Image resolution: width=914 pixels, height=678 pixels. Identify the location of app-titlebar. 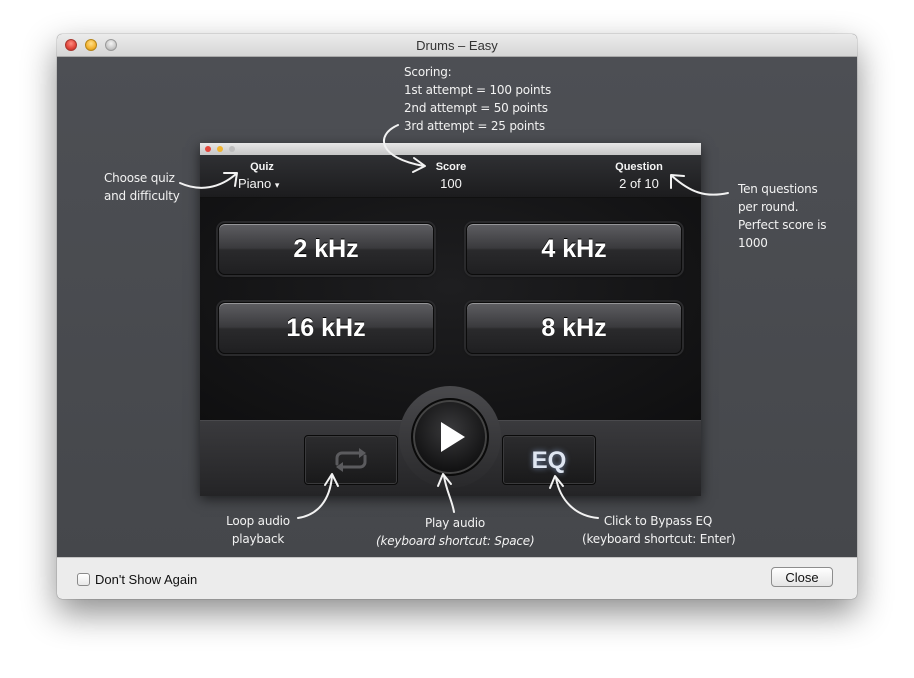
(450, 149).